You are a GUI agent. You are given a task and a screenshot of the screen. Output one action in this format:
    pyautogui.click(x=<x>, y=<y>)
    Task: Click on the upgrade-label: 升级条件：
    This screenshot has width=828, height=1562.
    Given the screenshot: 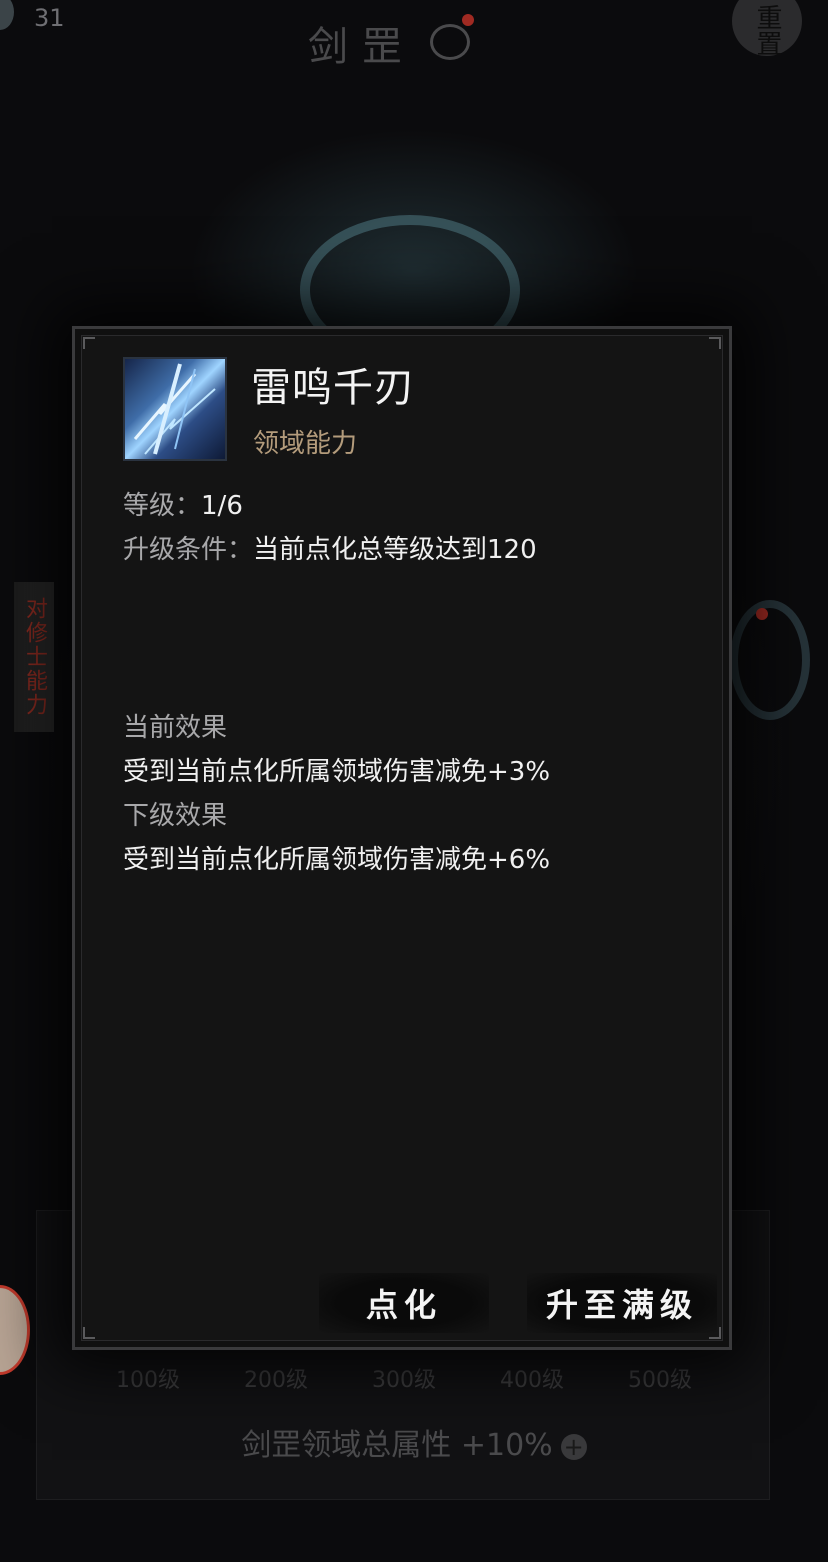 What is the action you would take?
    pyautogui.click(x=188, y=550)
    